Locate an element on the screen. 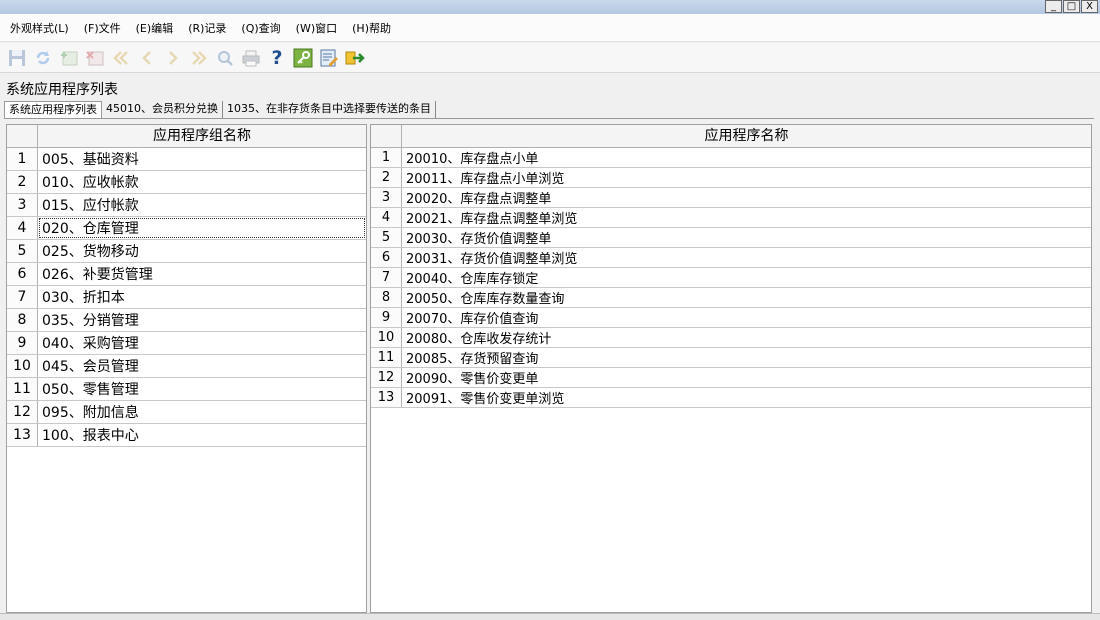  table-row: 10 045、会员管理 is located at coordinates (186, 366).